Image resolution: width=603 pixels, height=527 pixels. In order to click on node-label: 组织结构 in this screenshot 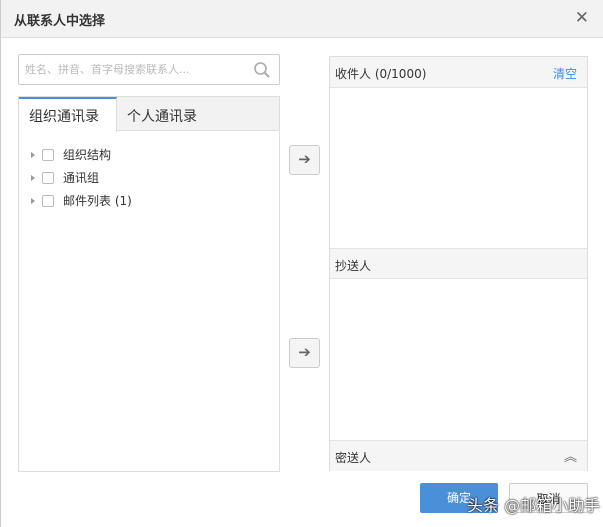, I will do `click(87, 155)`.